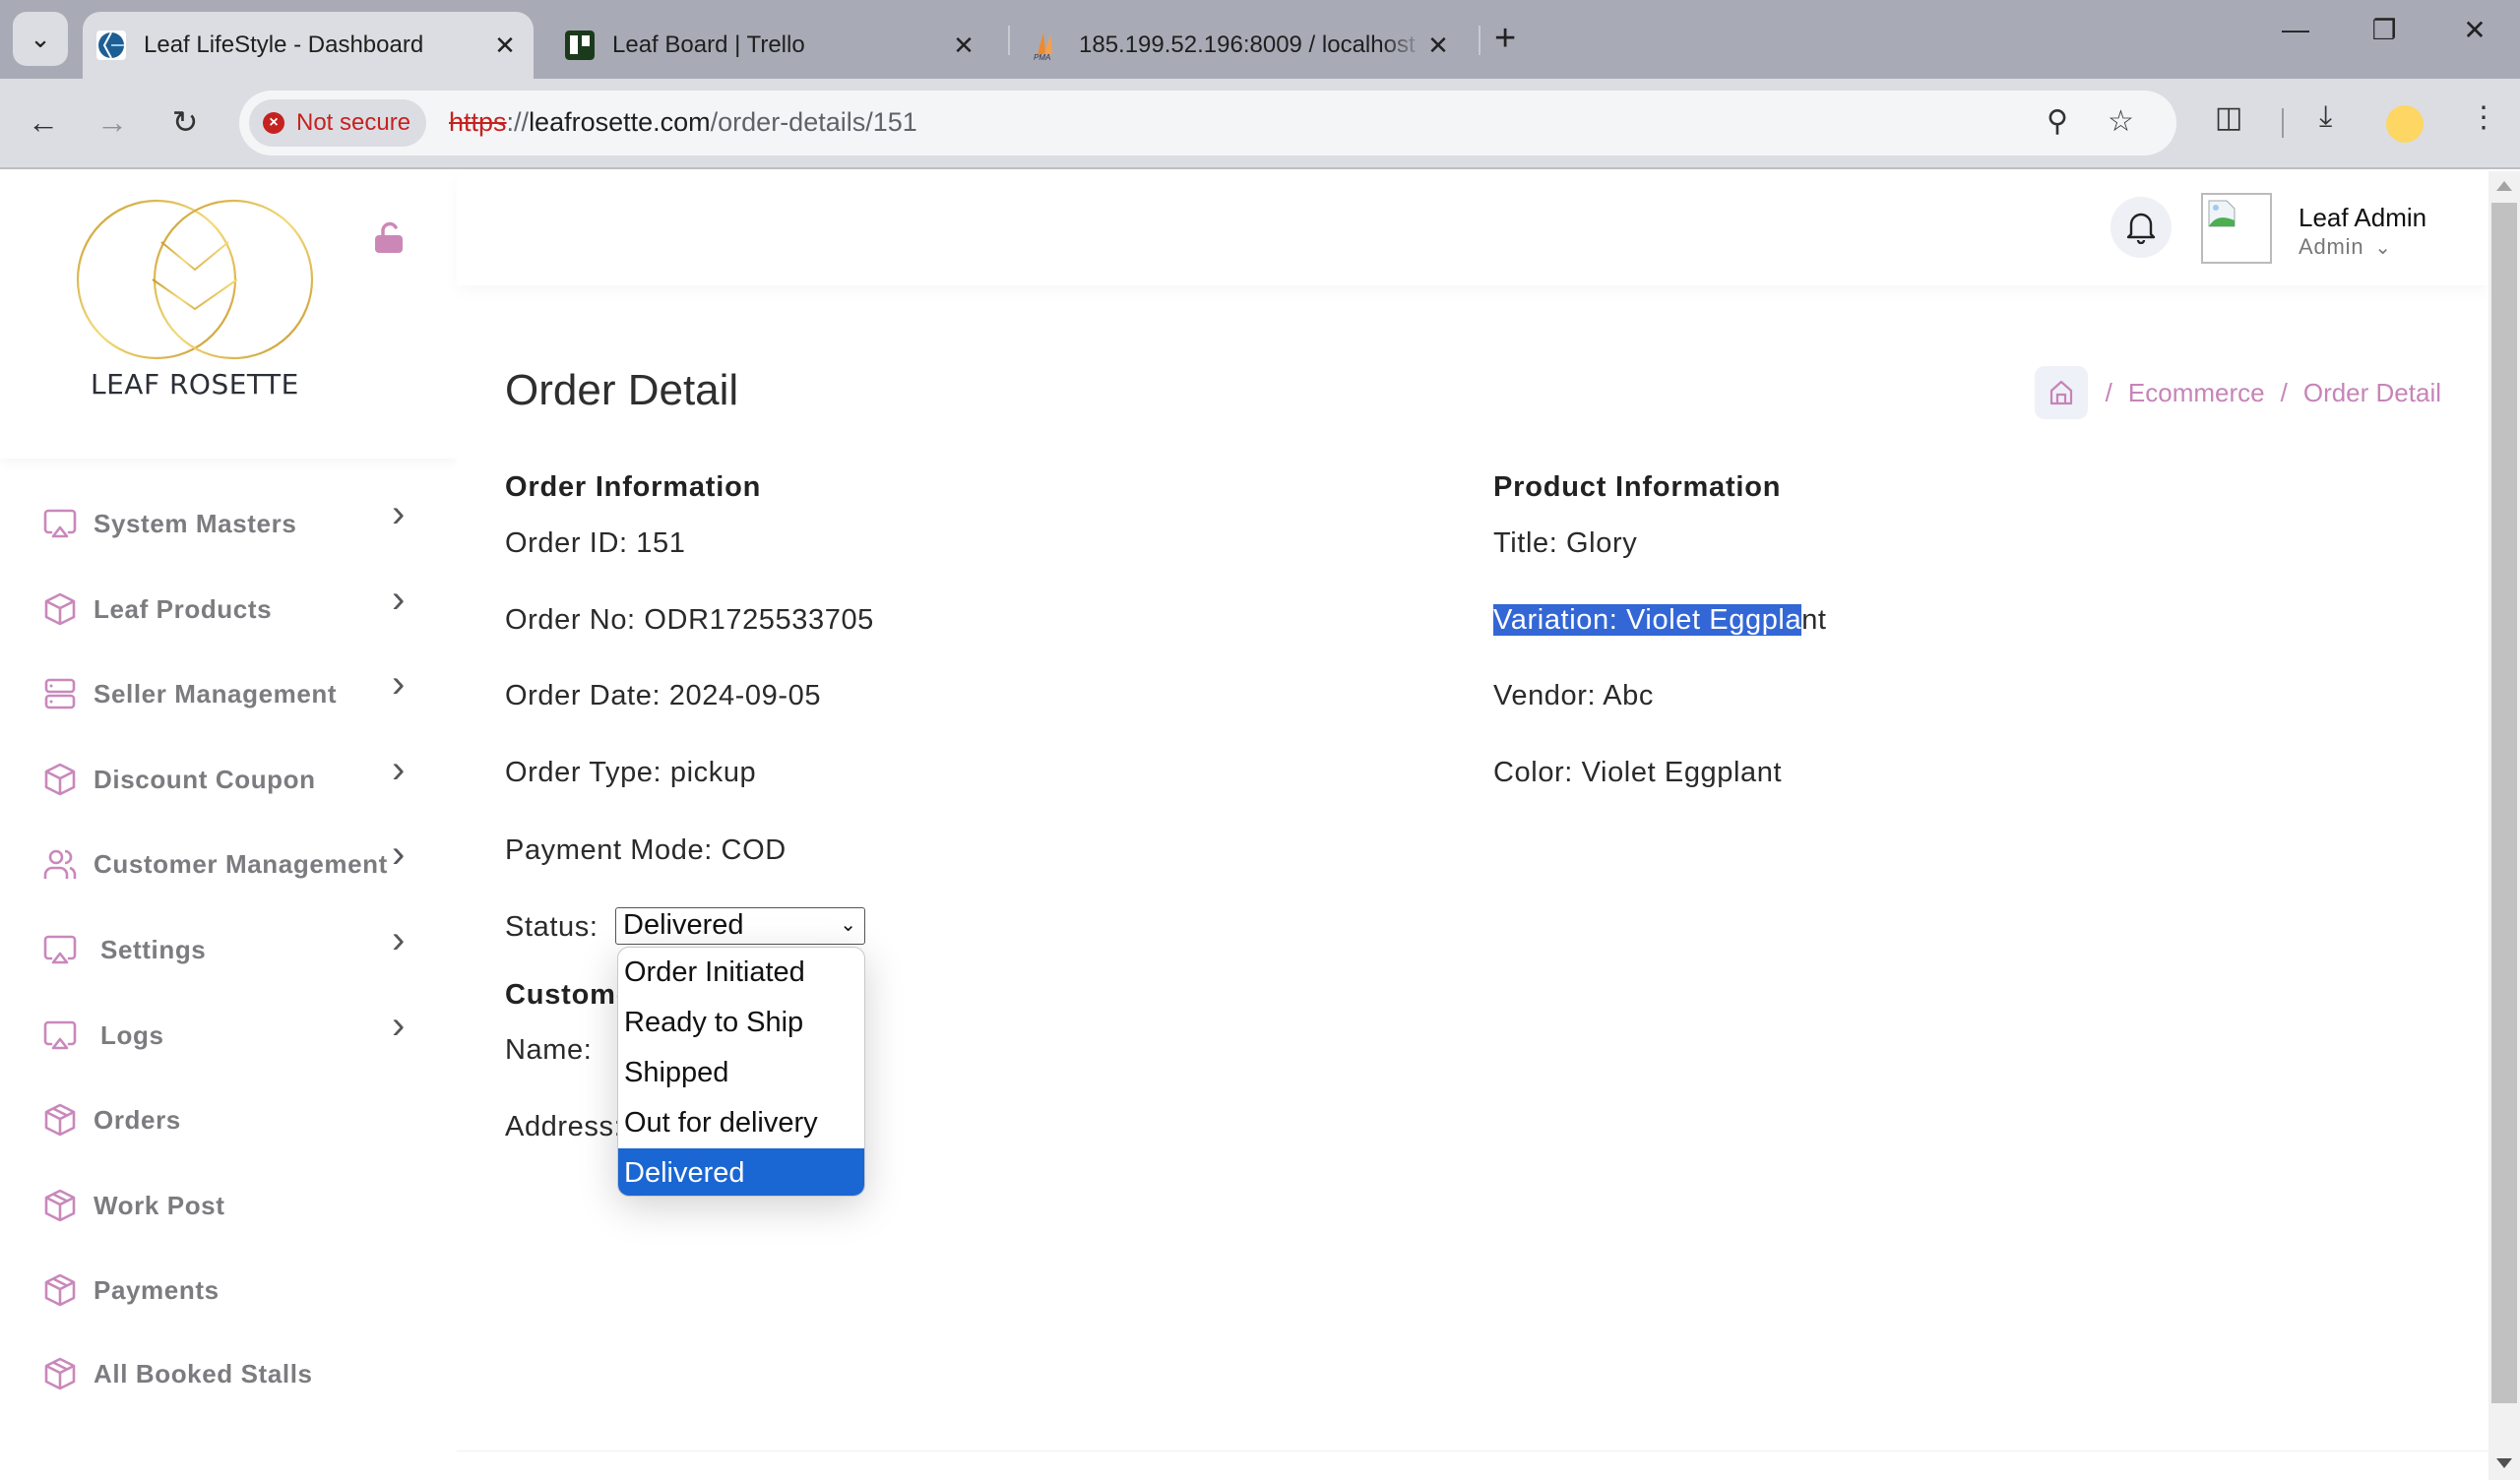  Describe the element at coordinates (2141, 227) in the screenshot. I see `notifications-button` at that location.